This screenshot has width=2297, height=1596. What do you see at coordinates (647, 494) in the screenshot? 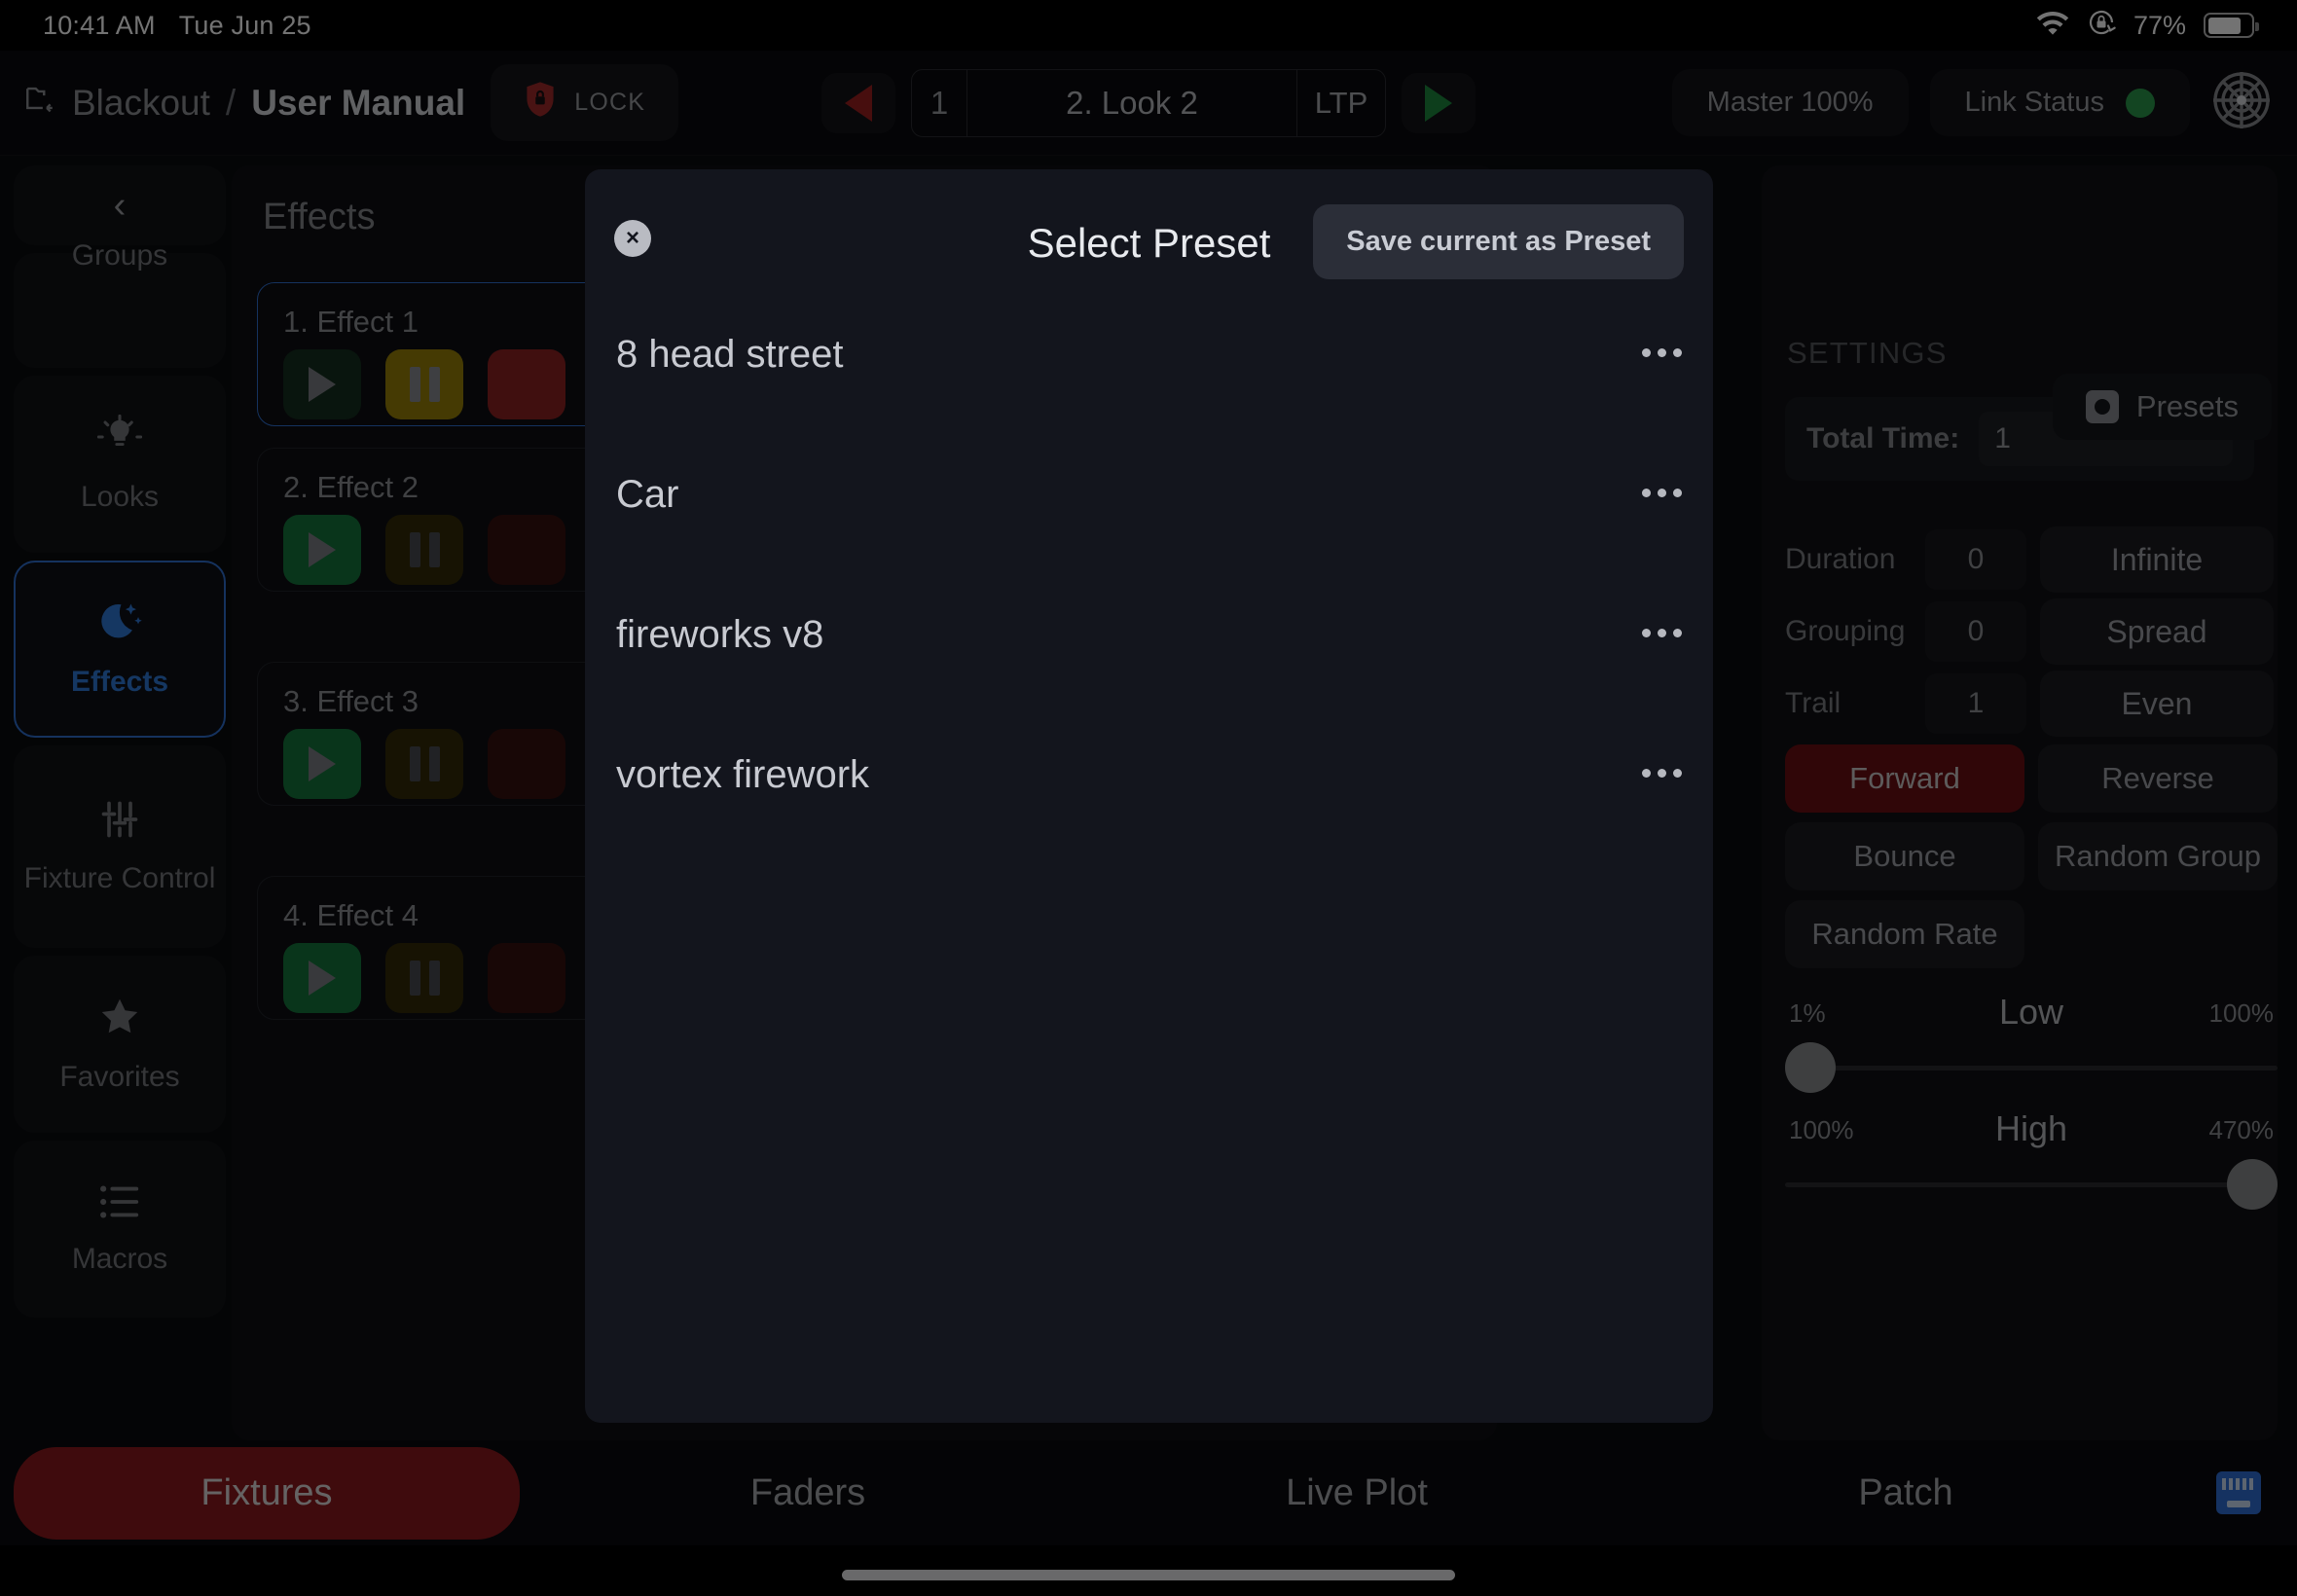
I see `preset-name: Car` at bounding box center [647, 494].